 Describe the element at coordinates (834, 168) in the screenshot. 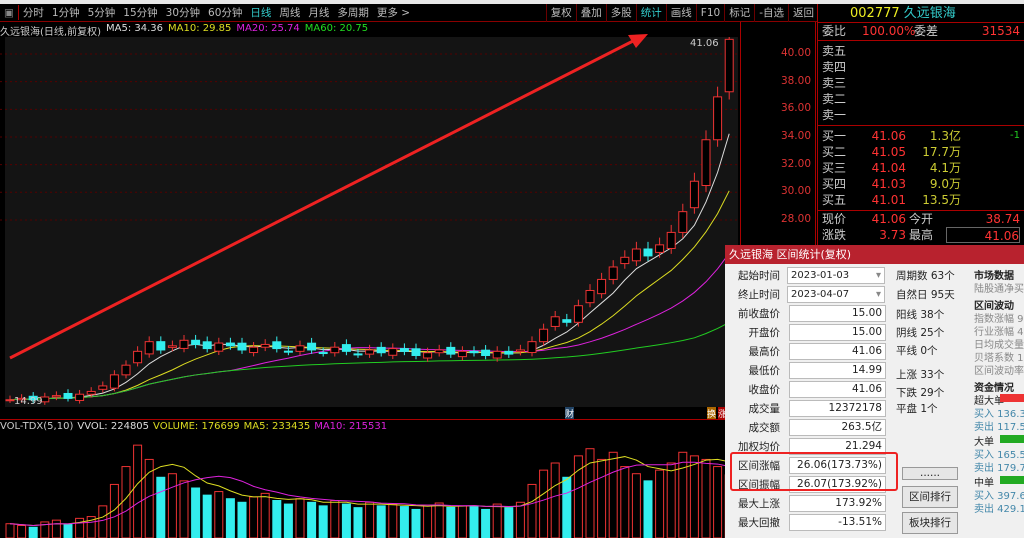

I see `buy-label: 买三` at that location.